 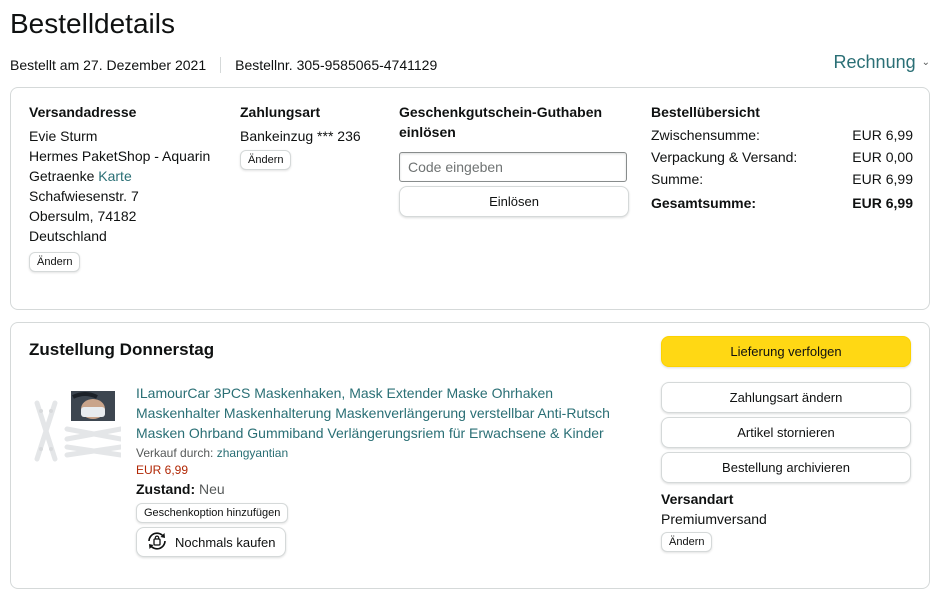 I want to click on order-date: Bestellt am 27. Dezember 2021, so click(x=108, y=65).